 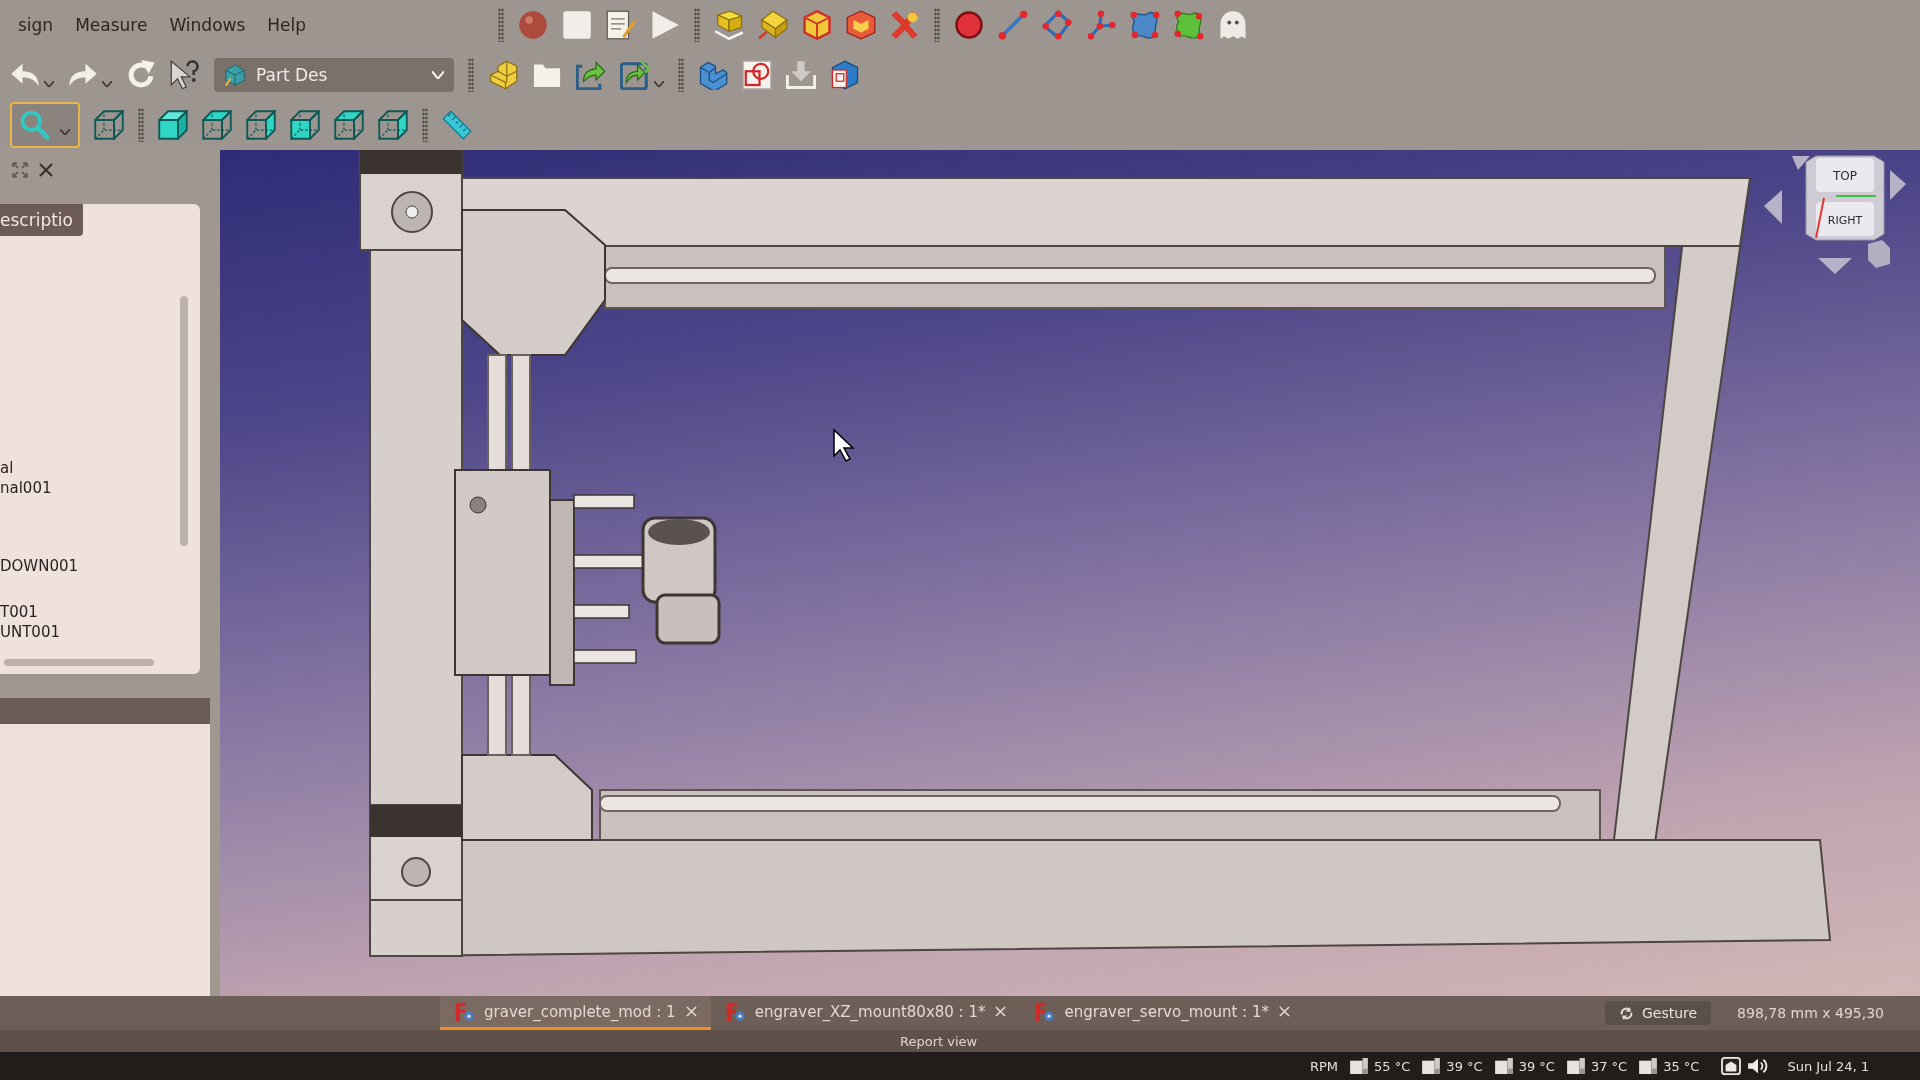 I want to click on front-view-icon, so click(x=173, y=125).